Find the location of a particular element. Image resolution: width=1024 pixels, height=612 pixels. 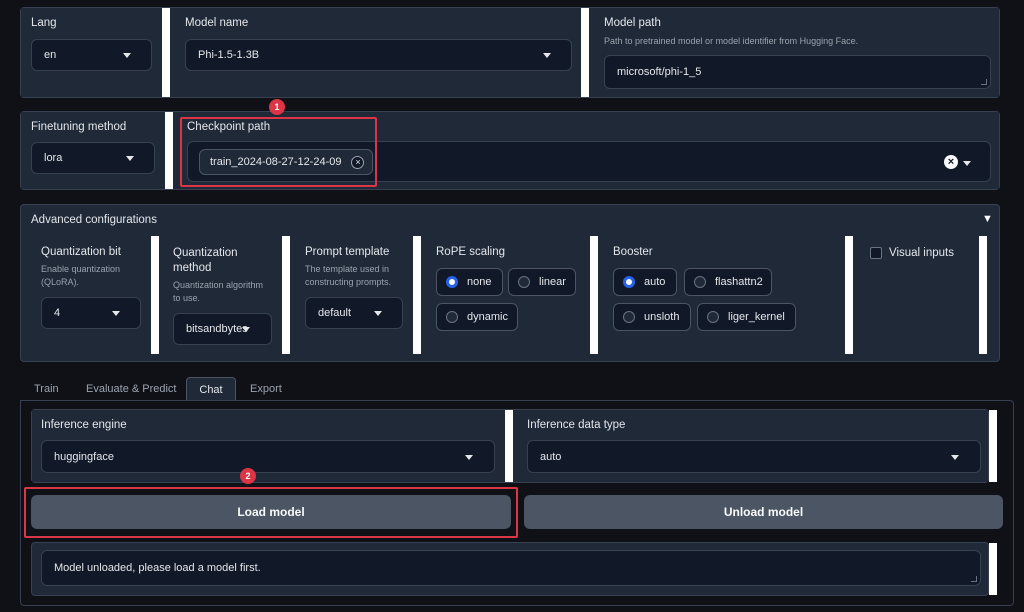

visual-inputs-checkbox is located at coordinates (876, 253).